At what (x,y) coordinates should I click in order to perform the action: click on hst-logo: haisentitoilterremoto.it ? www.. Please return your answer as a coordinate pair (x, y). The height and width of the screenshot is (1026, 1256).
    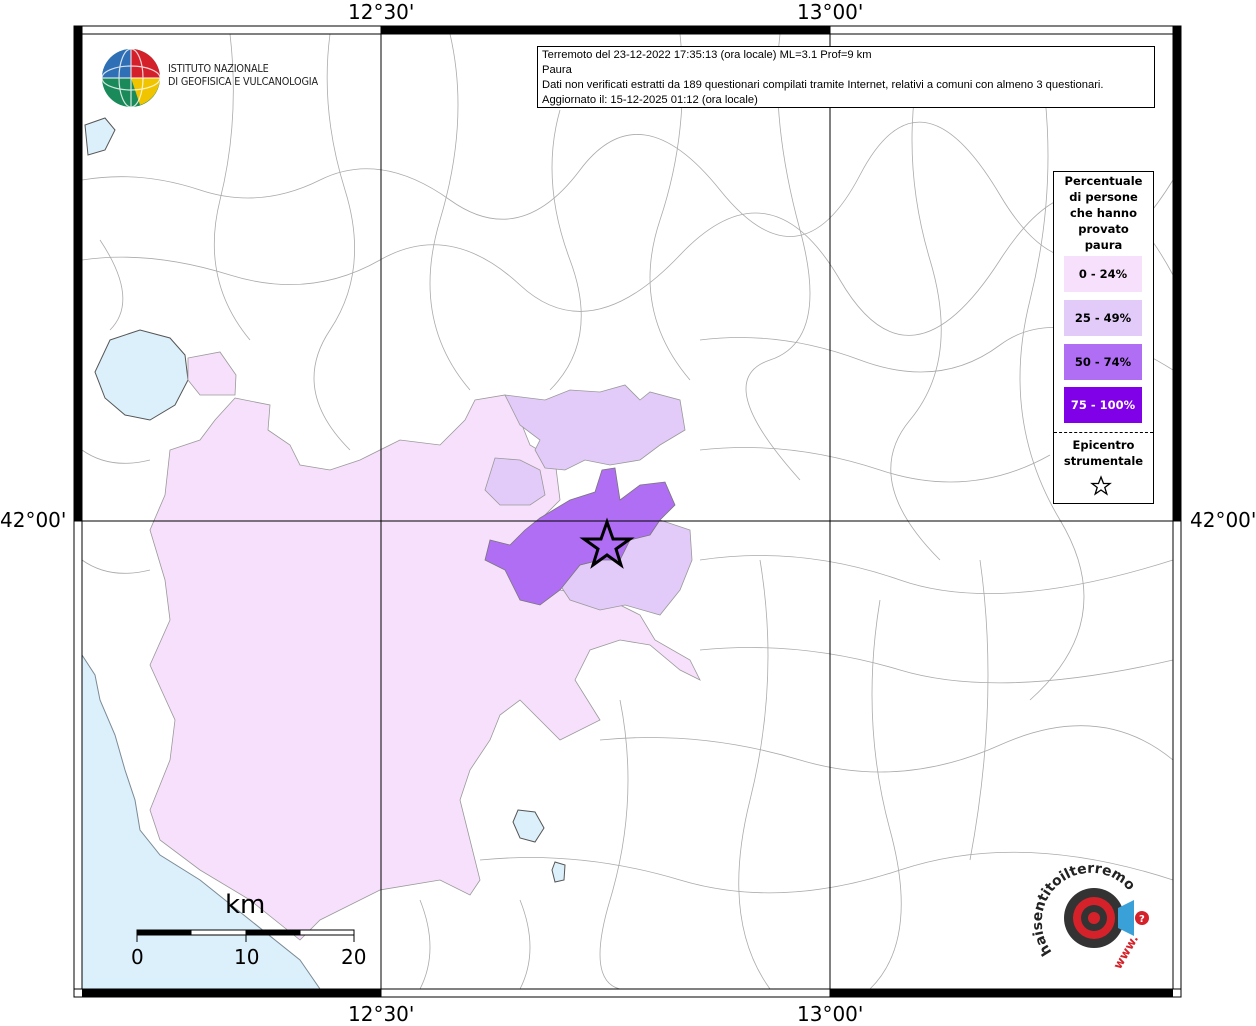
    Looking at the image, I should click on (1087, 911).